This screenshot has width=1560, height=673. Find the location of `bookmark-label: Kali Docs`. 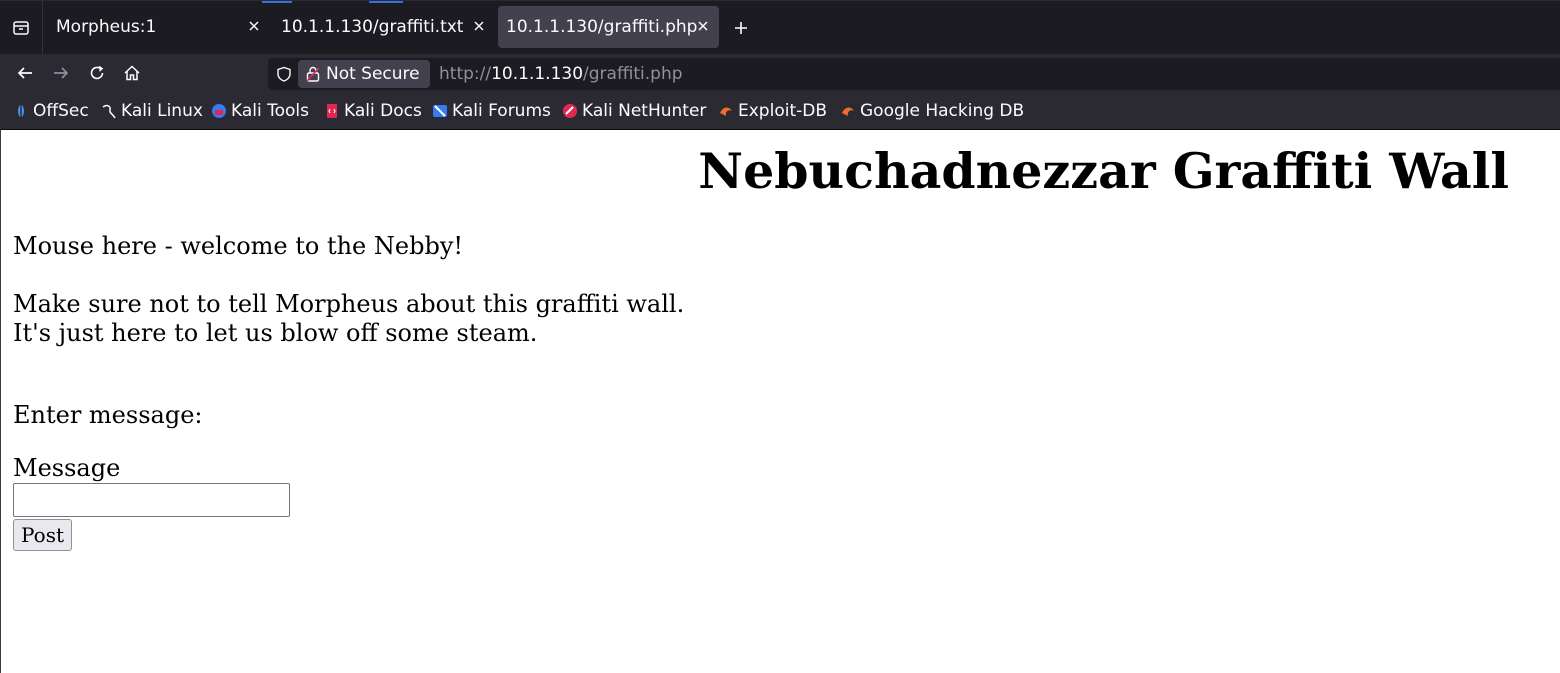

bookmark-label: Kali Docs is located at coordinates (383, 111).